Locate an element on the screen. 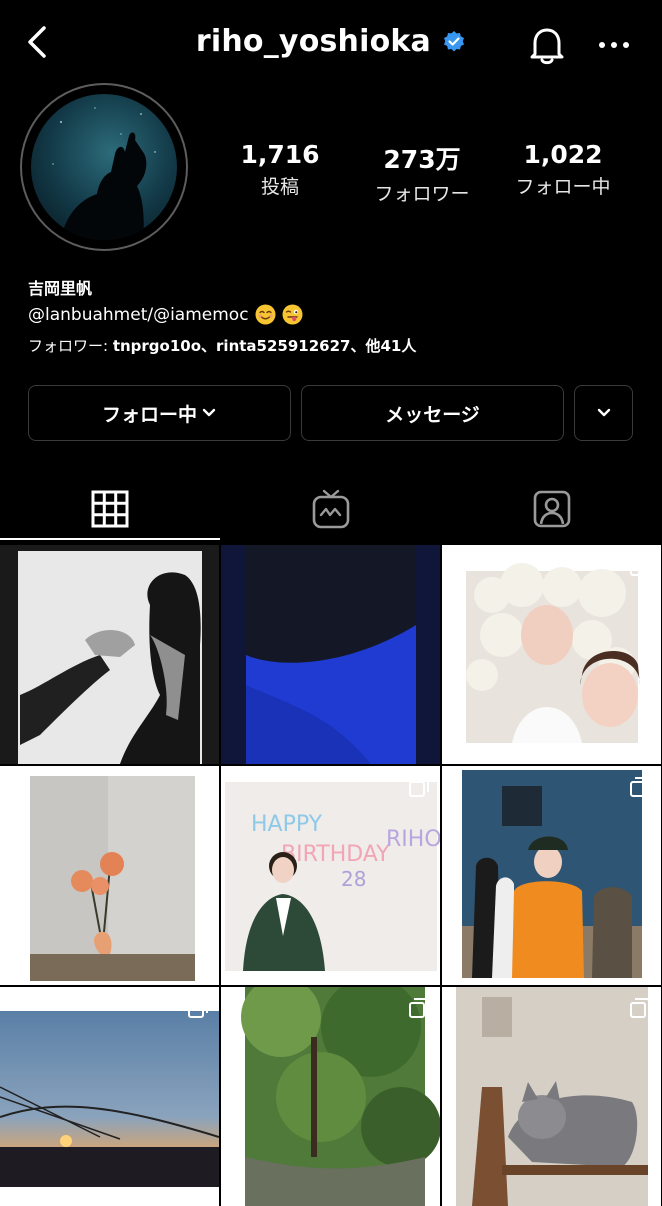 This screenshot has height=1206, width=662. svg-text: 28 is located at coordinates (353, 879).